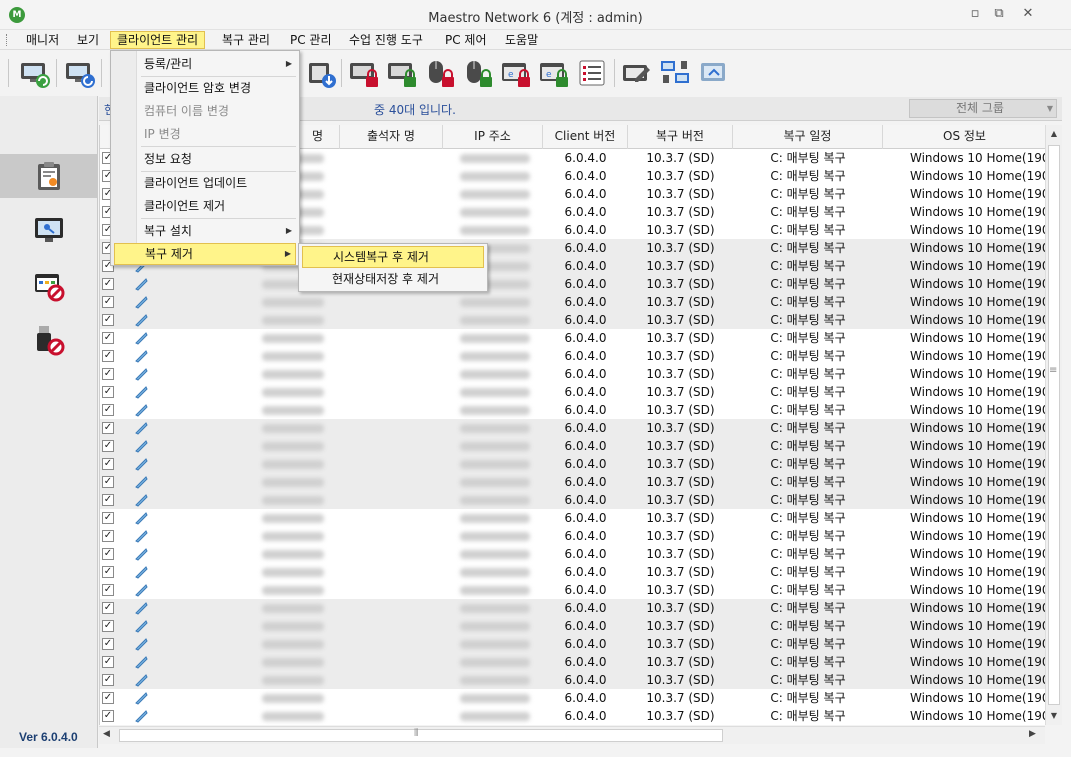  Describe the element at coordinates (106, 734) in the screenshot. I see `scroll-left-icon: ◀` at that location.